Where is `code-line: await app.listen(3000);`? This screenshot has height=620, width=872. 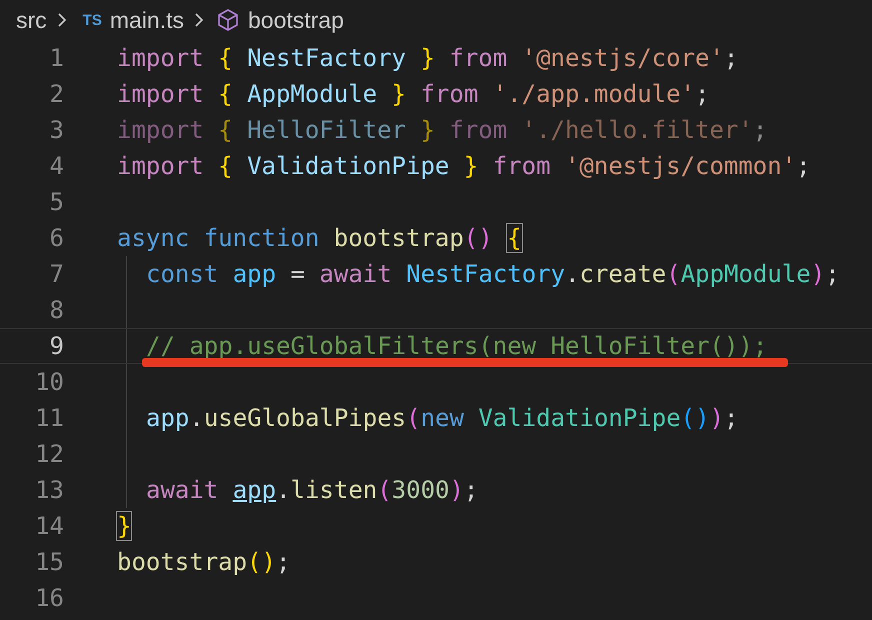 code-line: await app.listen(3000); is located at coordinates (312, 490).